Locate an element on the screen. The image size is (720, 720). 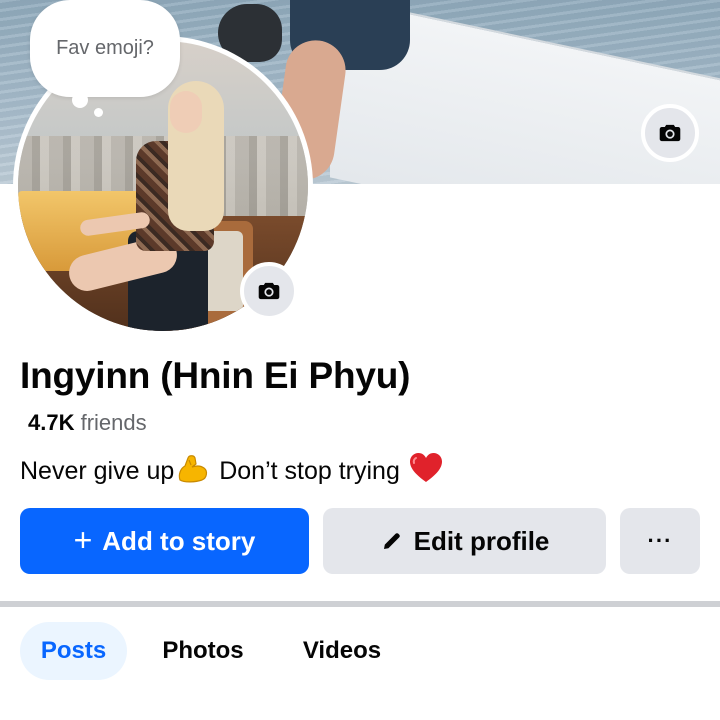
avatar-camera-button is located at coordinates (269, 291).